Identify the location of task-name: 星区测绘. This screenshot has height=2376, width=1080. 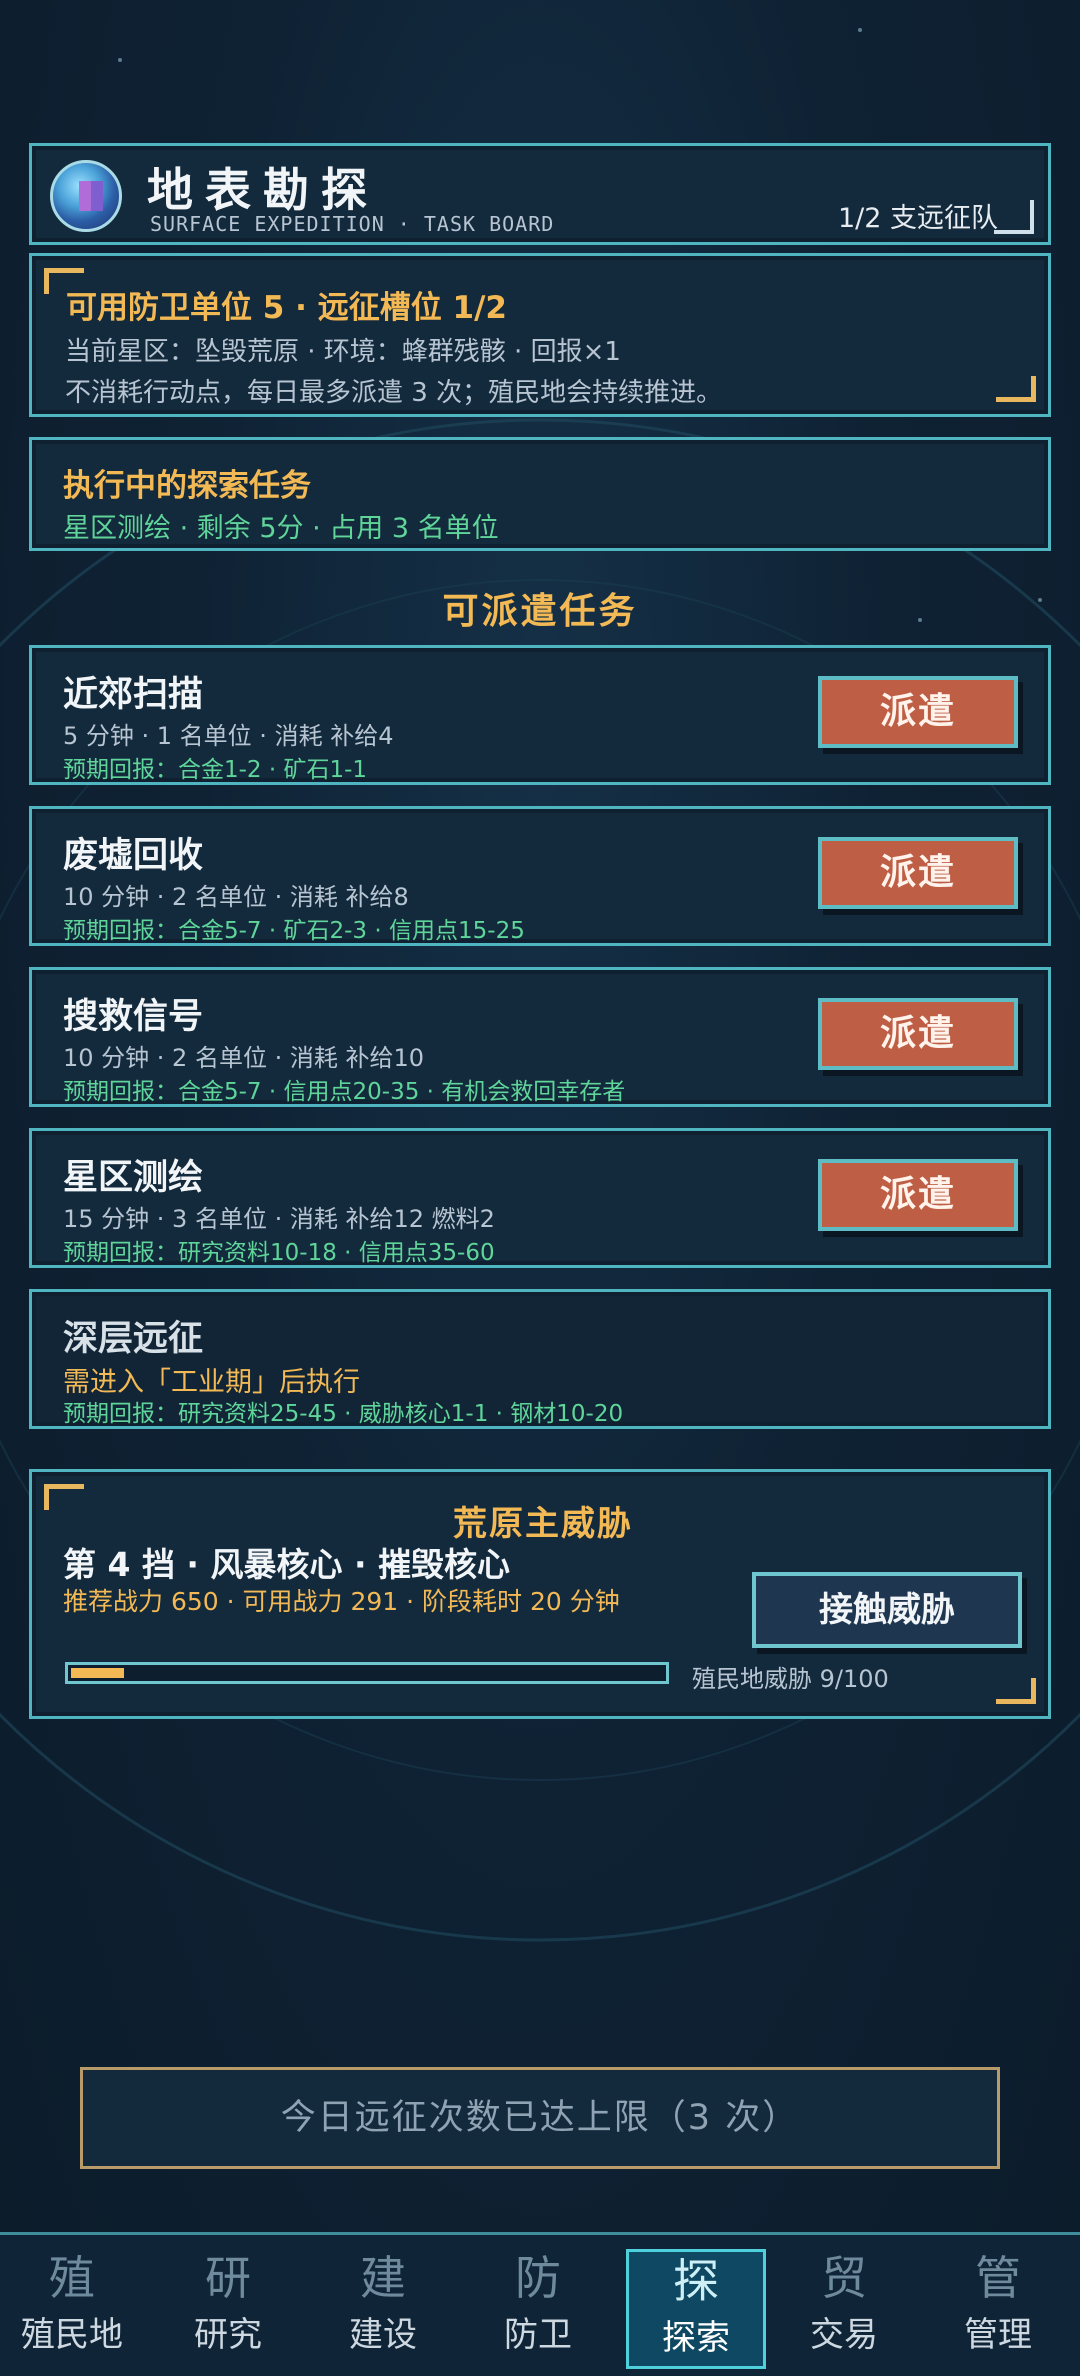
(133, 1178).